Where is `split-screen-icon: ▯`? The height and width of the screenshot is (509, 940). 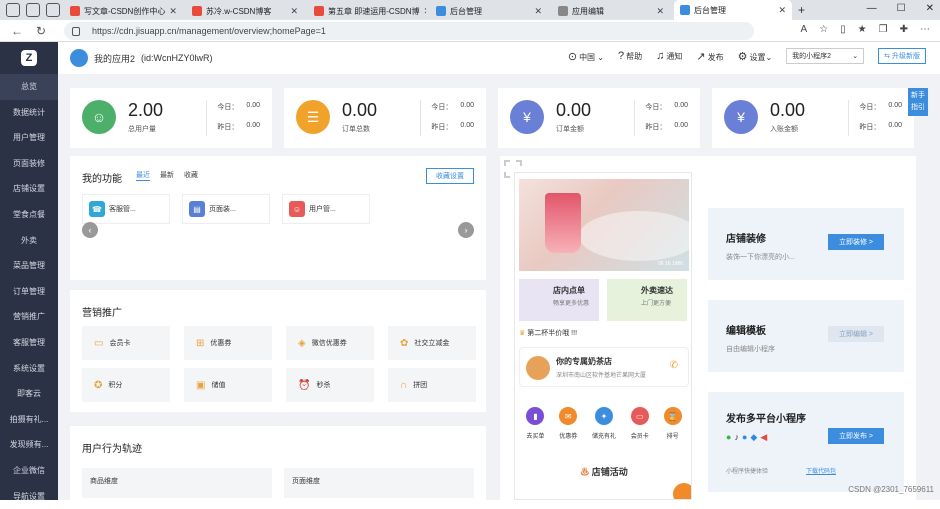
split-screen-icon: ▯ is located at coordinates (843, 29).